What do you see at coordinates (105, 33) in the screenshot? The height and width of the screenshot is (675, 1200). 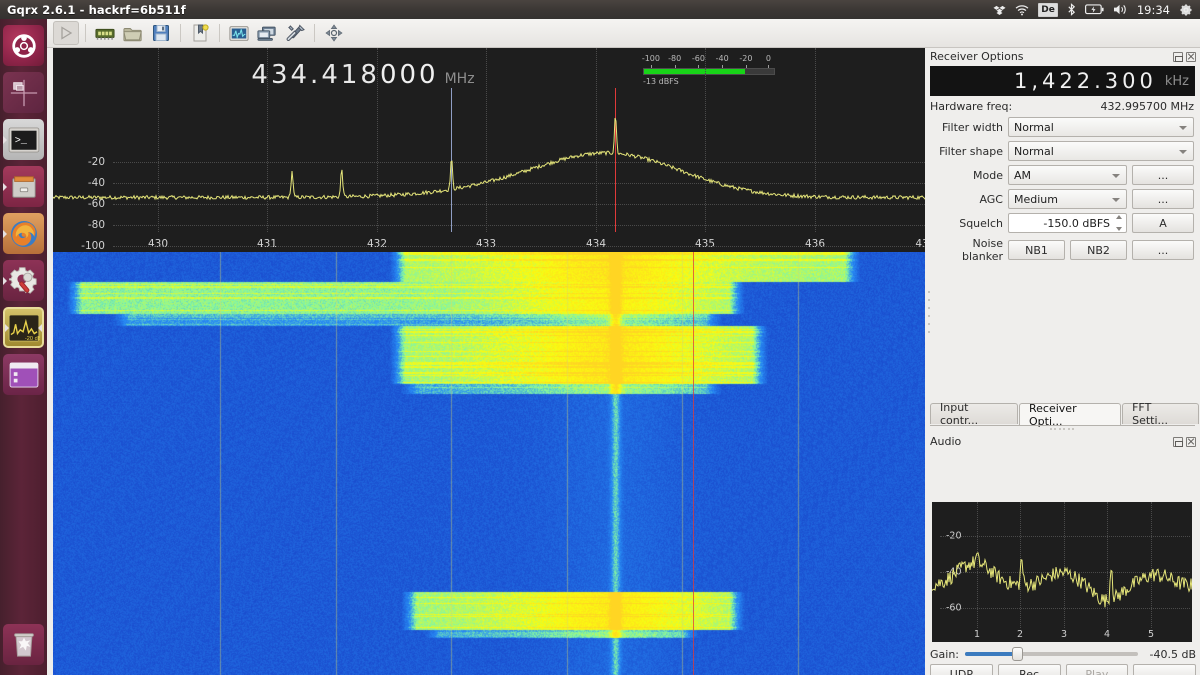 I see `io-devices-button` at bounding box center [105, 33].